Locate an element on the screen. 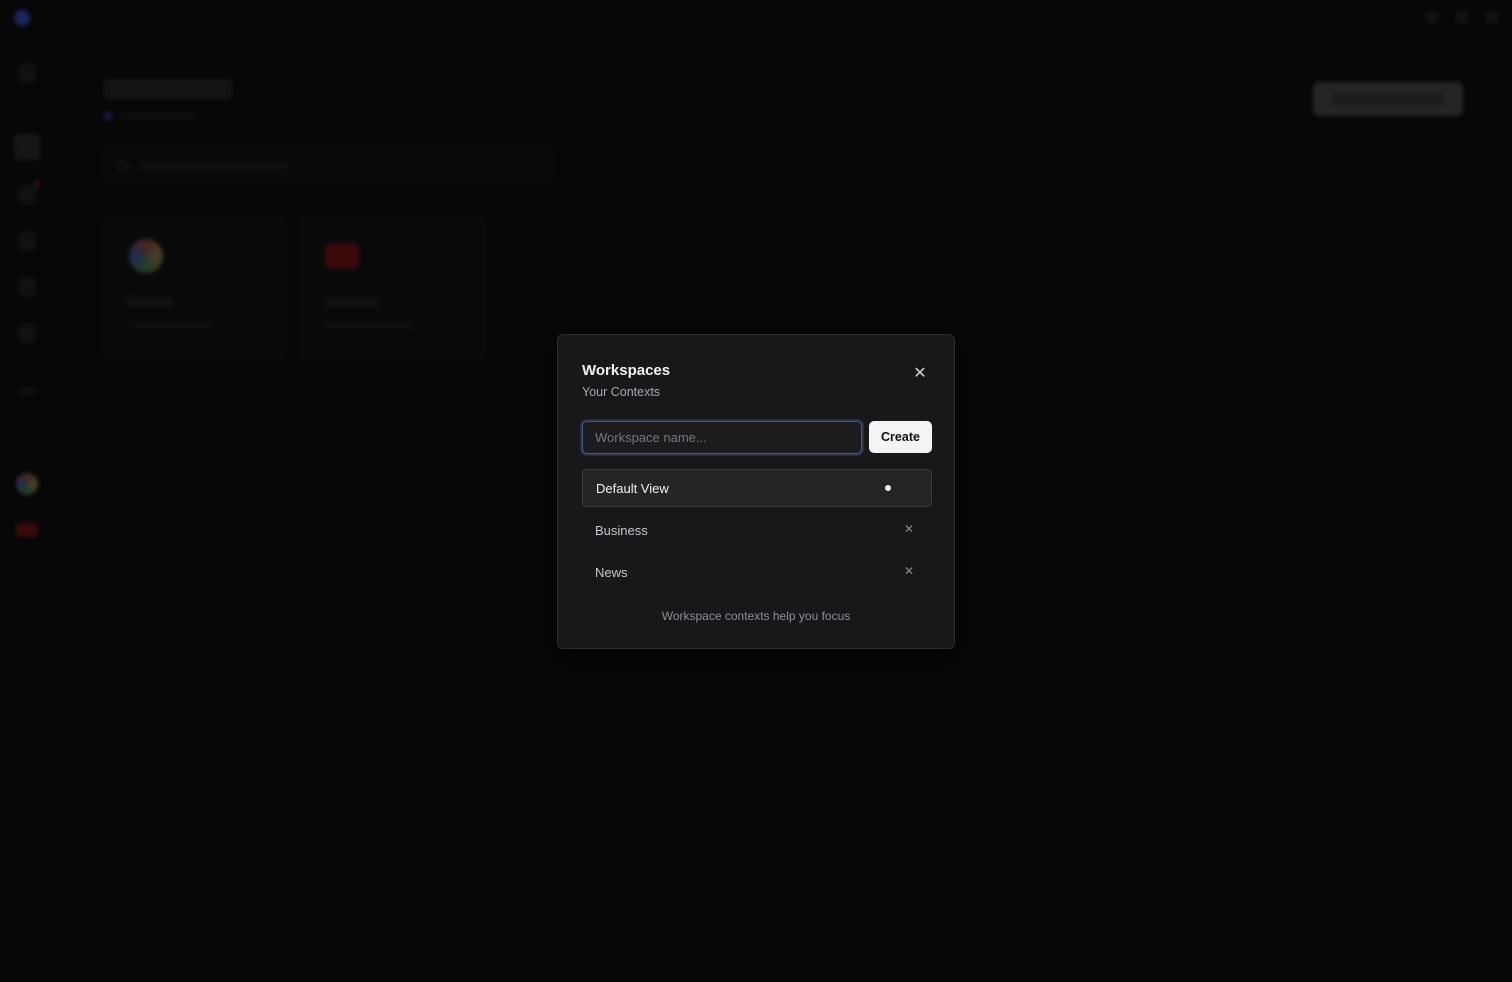  workspace-item-label: Default View is located at coordinates (632, 488).